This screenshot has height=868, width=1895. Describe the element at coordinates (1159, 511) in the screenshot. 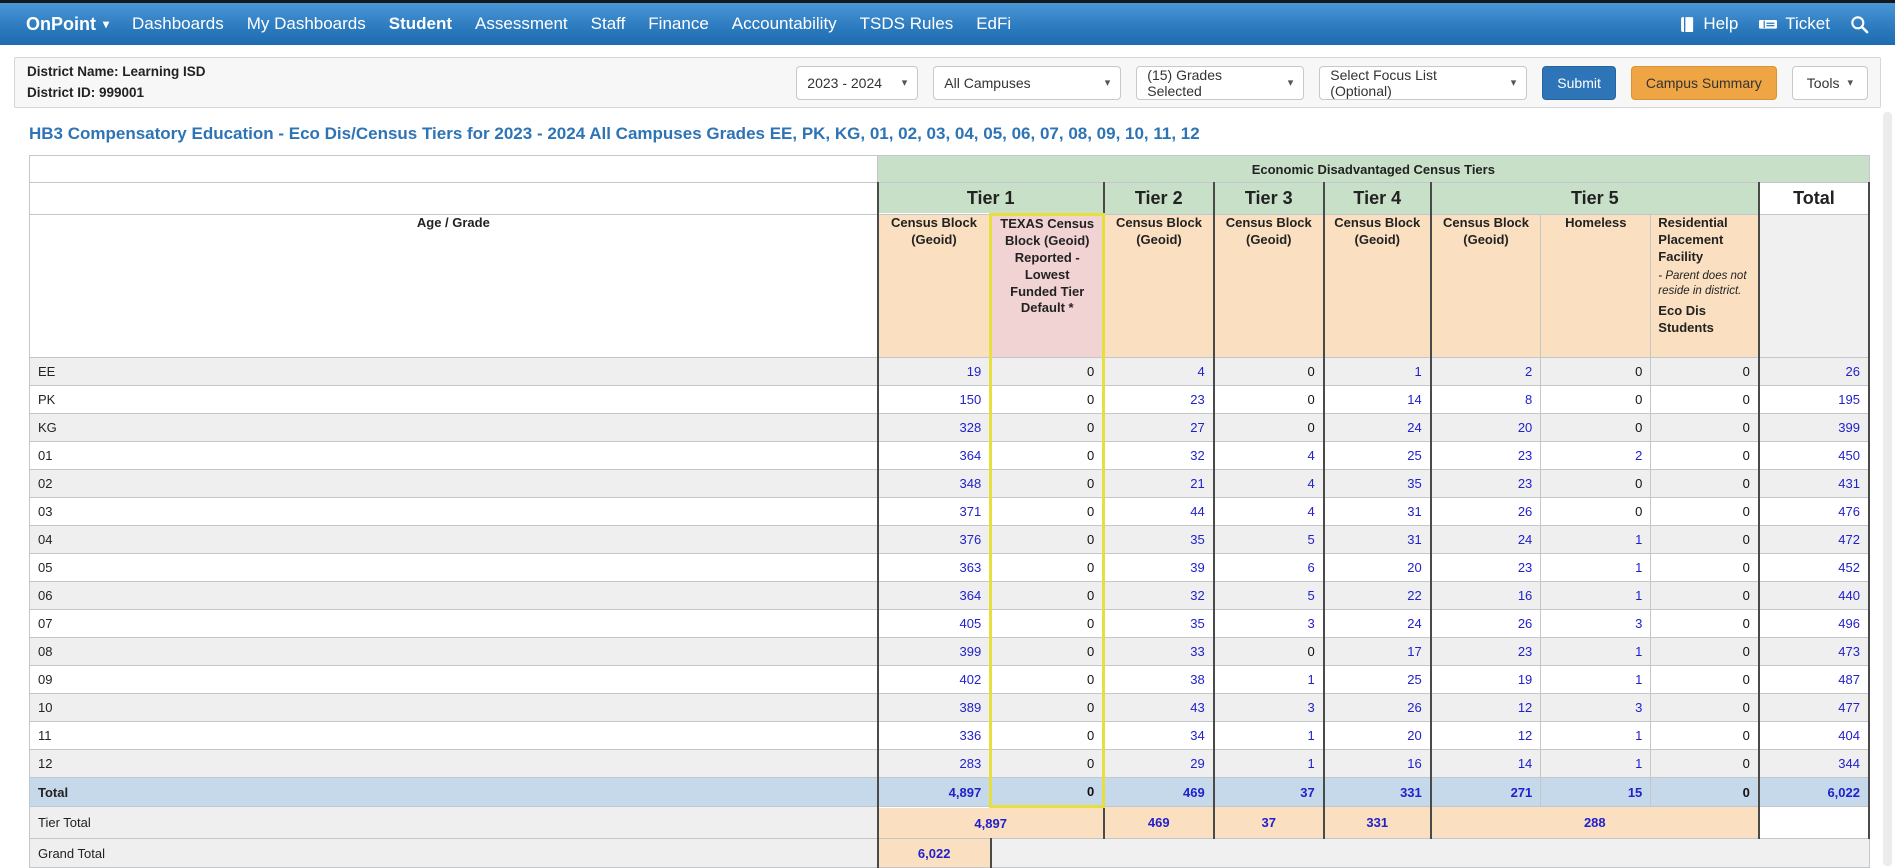

I see `value-cell-link: 44` at that location.